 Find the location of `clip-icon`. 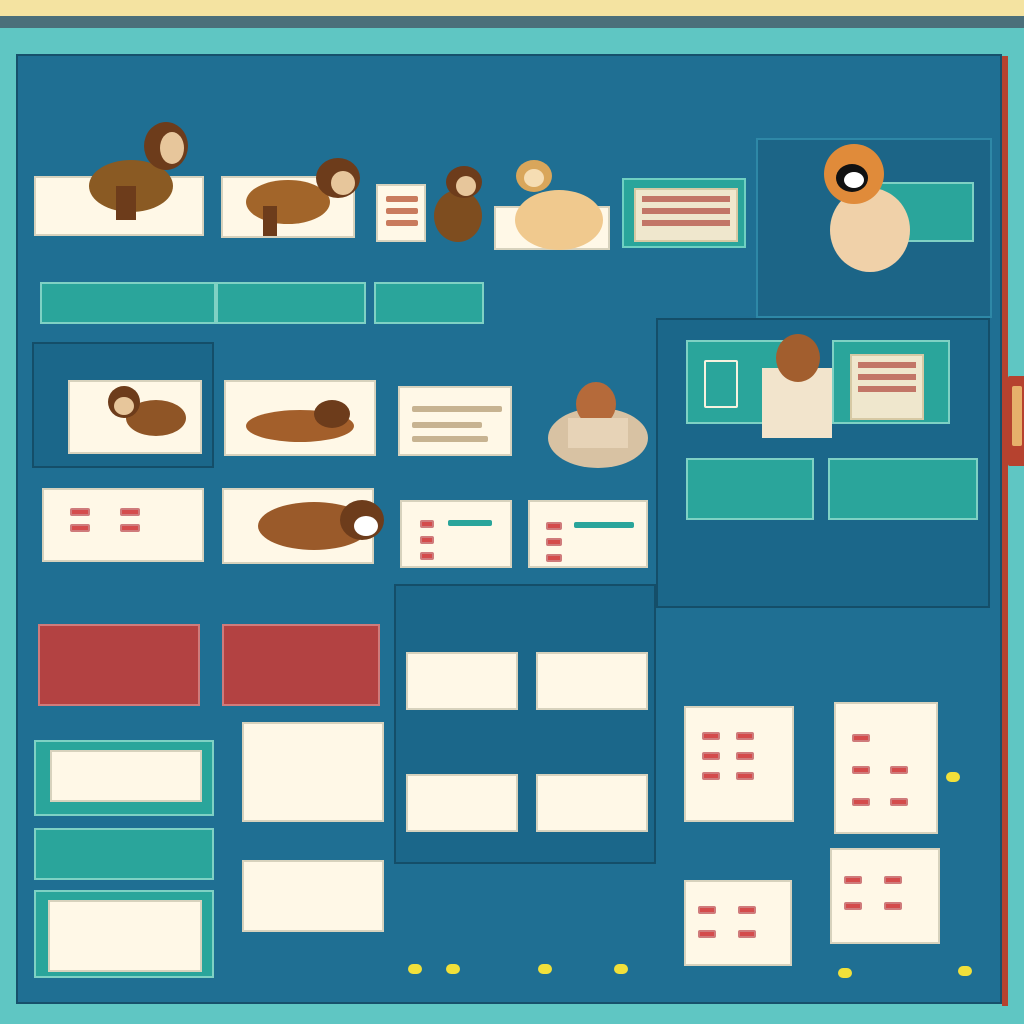

clip-icon is located at coordinates (1016, 421).